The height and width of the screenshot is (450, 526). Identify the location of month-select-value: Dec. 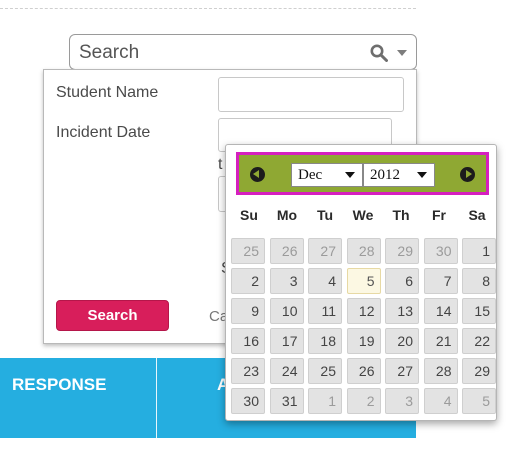
(310, 175).